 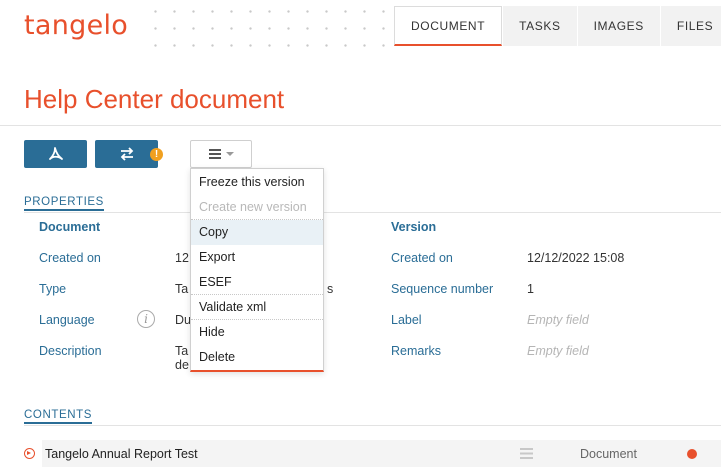 What do you see at coordinates (576, 258) in the screenshot?
I see `version-created-value: 12/12/2022 15:08` at bounding box center [576, 258].